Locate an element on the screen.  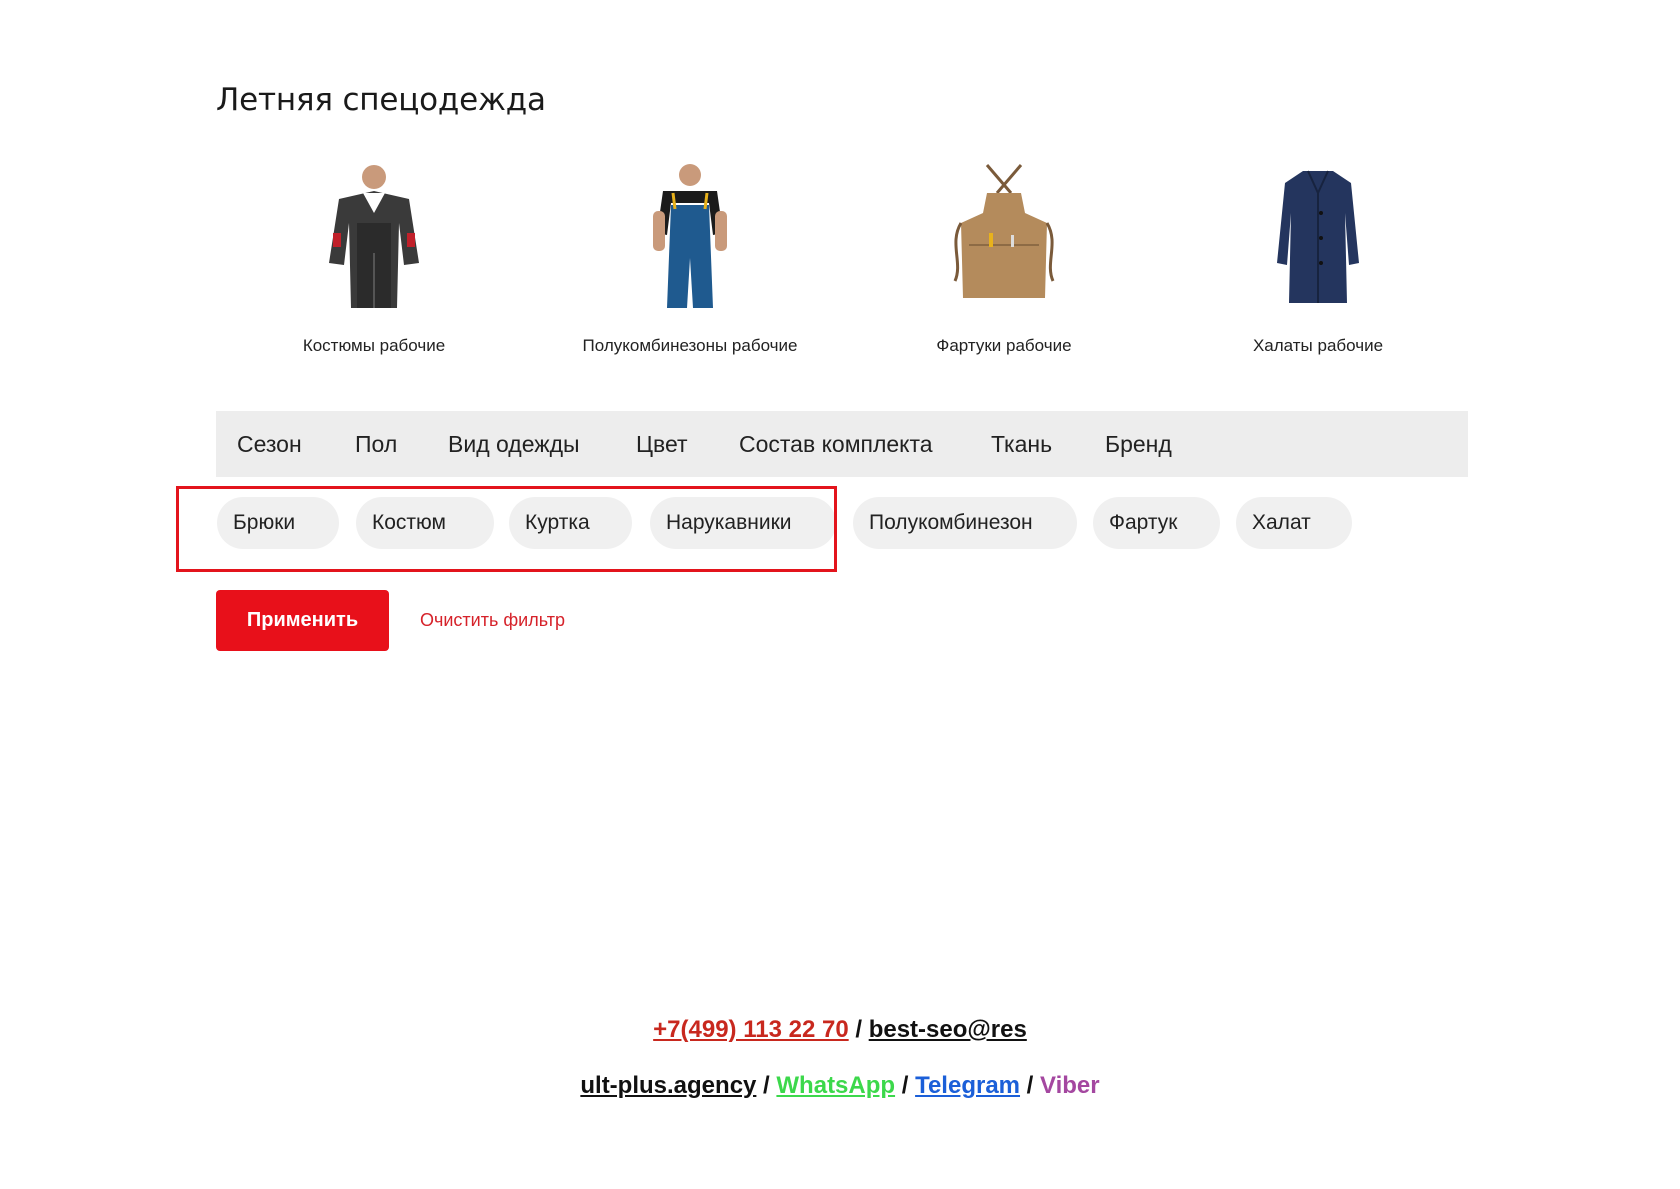
page-title: Летняя спецодежда is located at coordinates (381, 100).